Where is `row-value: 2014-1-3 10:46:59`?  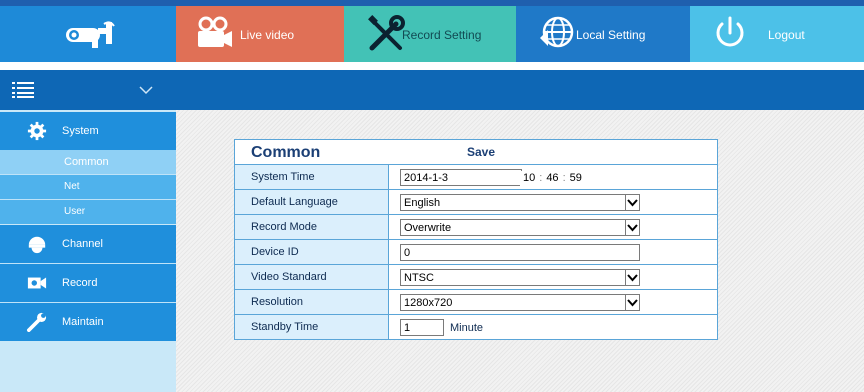 row-value: 2014-1-3 10:46:59 is located at coordinates (553, 177).